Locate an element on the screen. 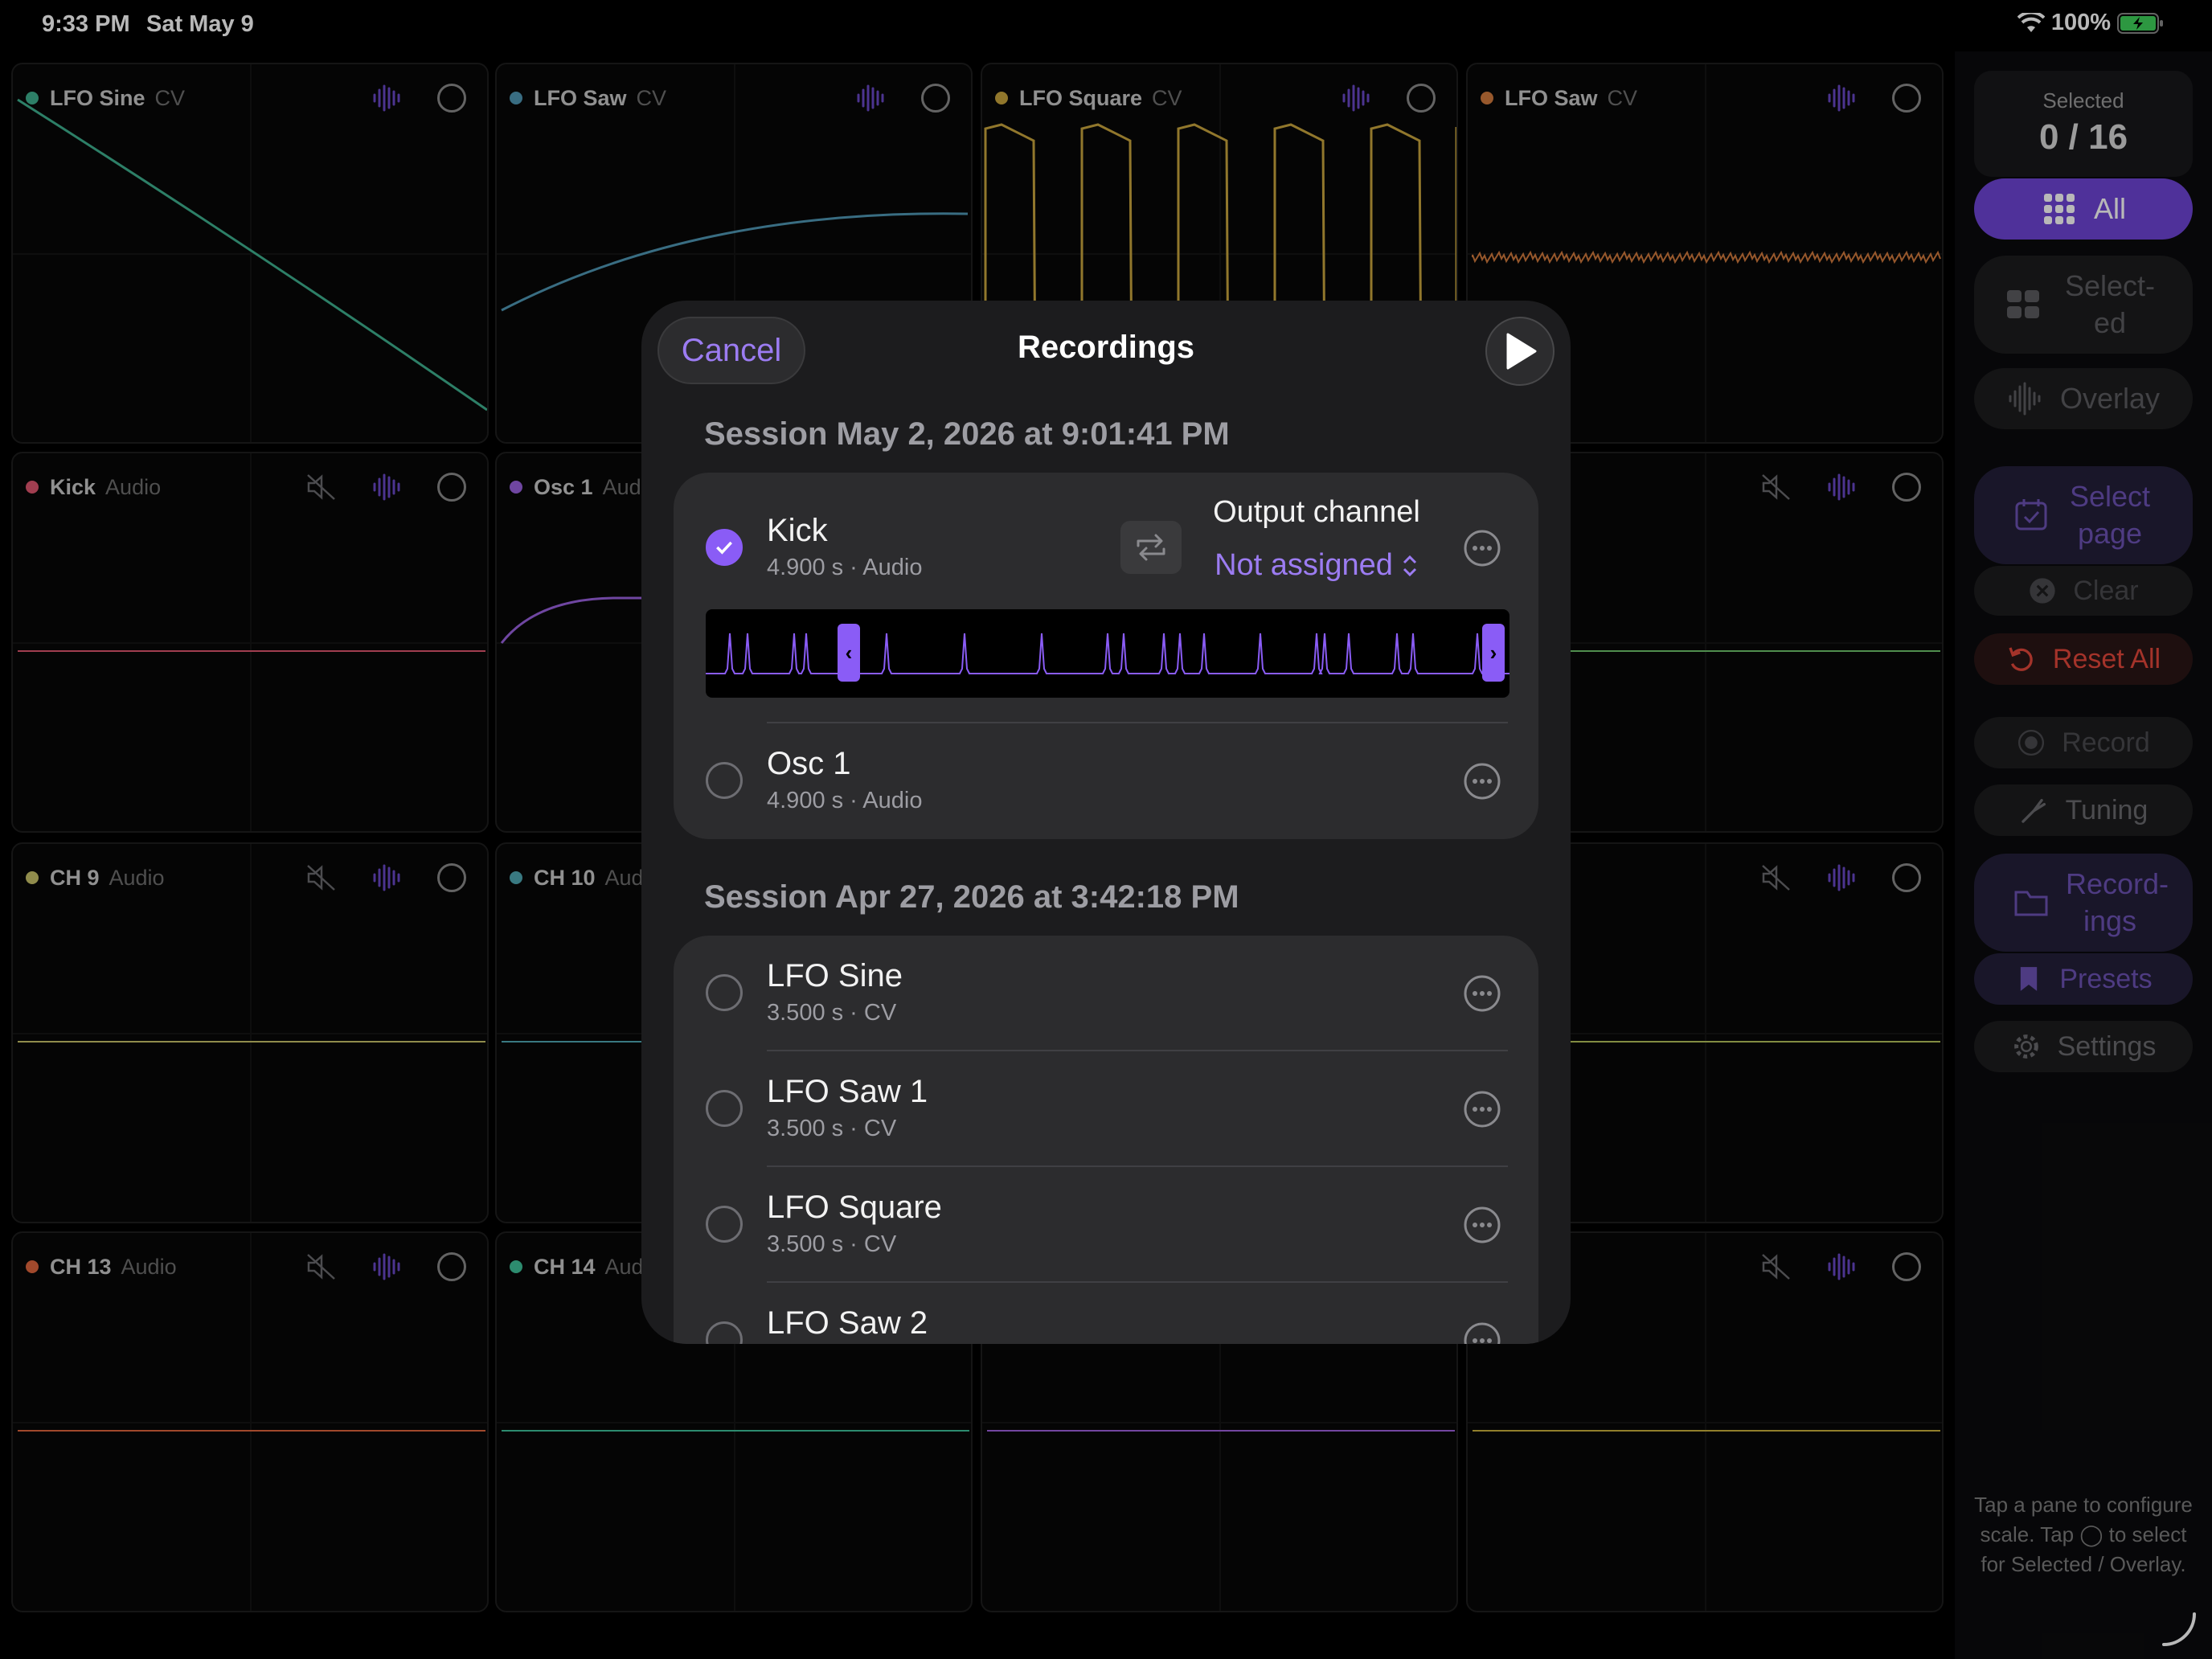 This screenshot has height=1659, width=2212. loop-button is located at coordinates (1151, 547).